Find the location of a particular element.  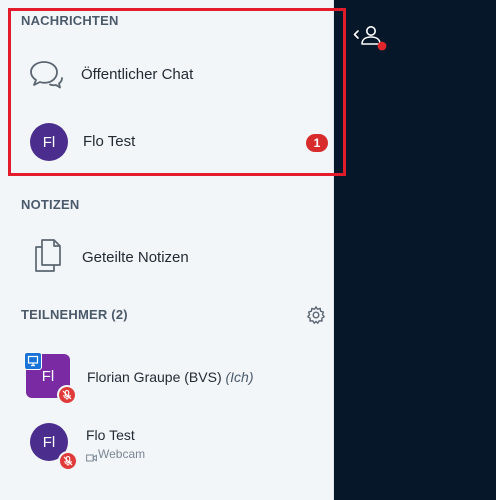

private-chat-item: Fl Flo Test 1 is located at coordinates (166, 142).